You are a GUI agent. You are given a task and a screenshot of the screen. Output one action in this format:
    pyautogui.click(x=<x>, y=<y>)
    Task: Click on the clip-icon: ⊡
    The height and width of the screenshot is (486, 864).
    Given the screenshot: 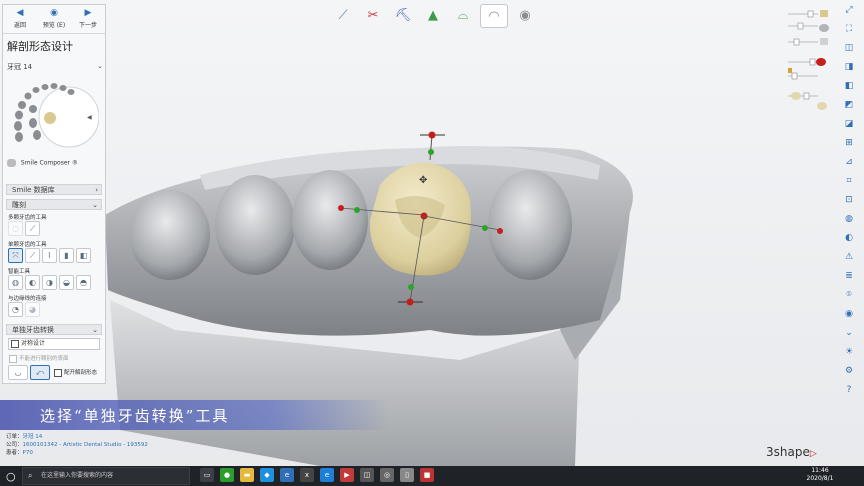 What is the action you would take?
    pyautogui.click(x=849, y=200)
    